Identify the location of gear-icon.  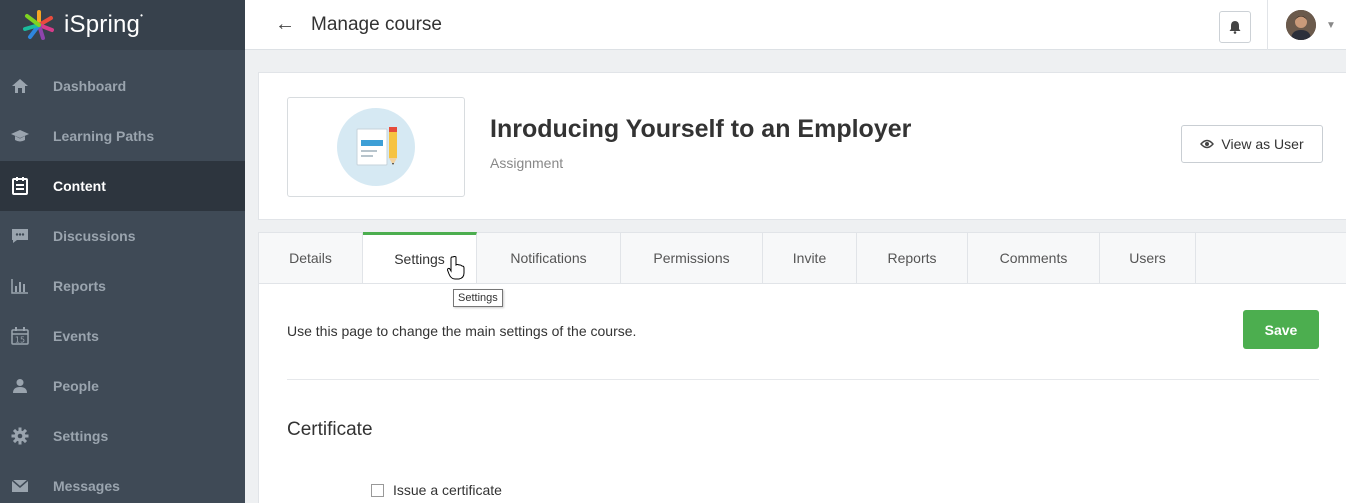
(20, 436).